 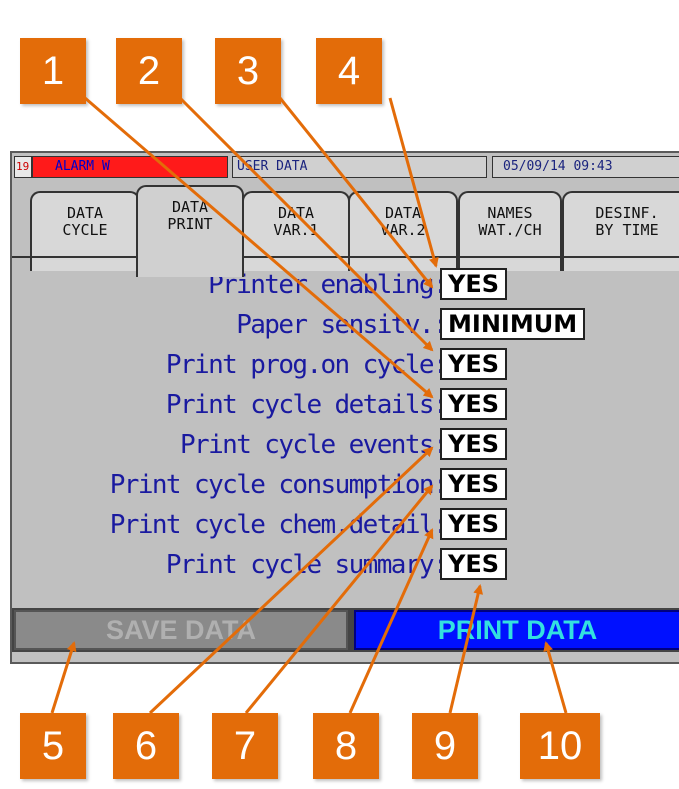 What do you see at coordinates (53, 71) in the screenshot?
I see `callout-1: 1` at bounding box center [53, 71].